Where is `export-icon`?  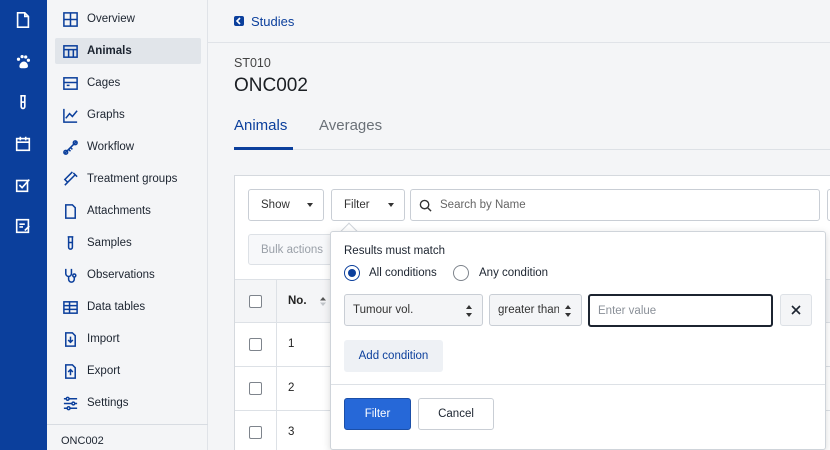
export-icon is located at coordinates (70, 371).